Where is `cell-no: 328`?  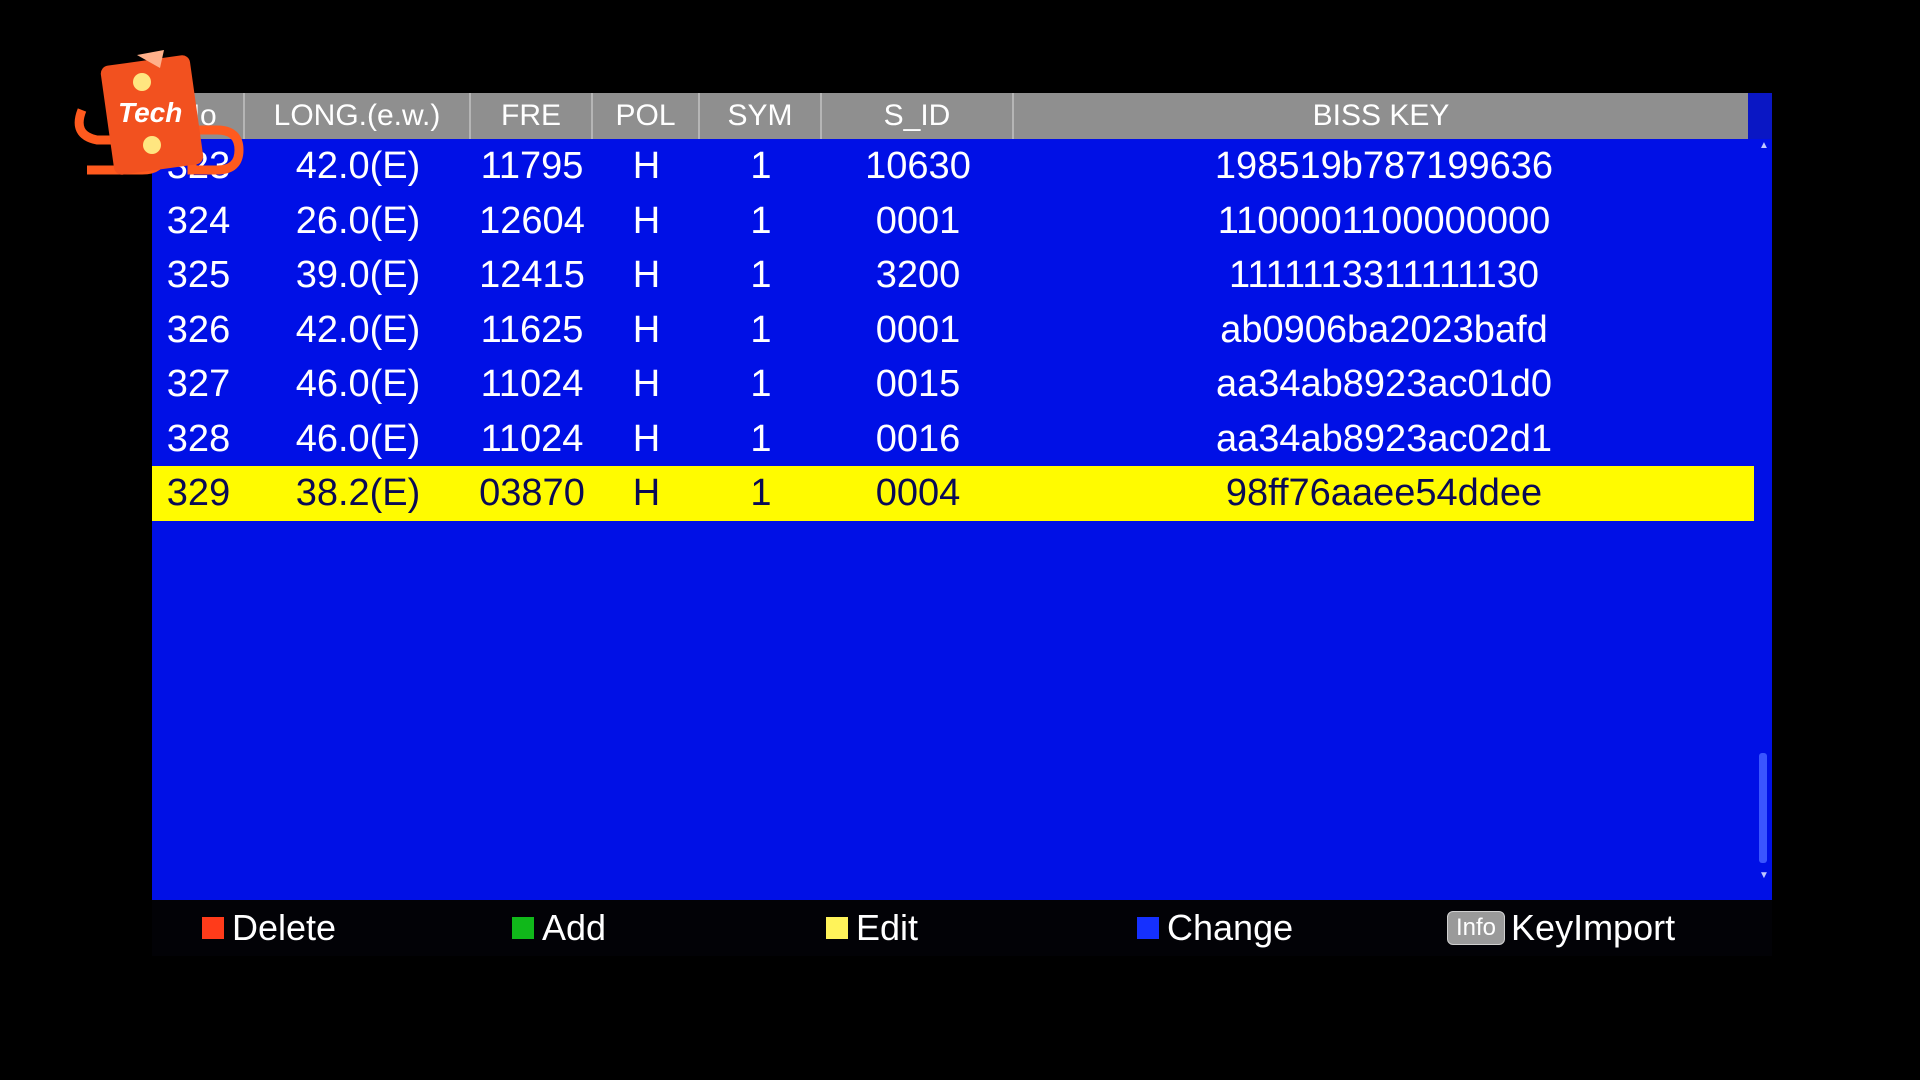
cell-no: 328 is located at coordinates (198, 438).